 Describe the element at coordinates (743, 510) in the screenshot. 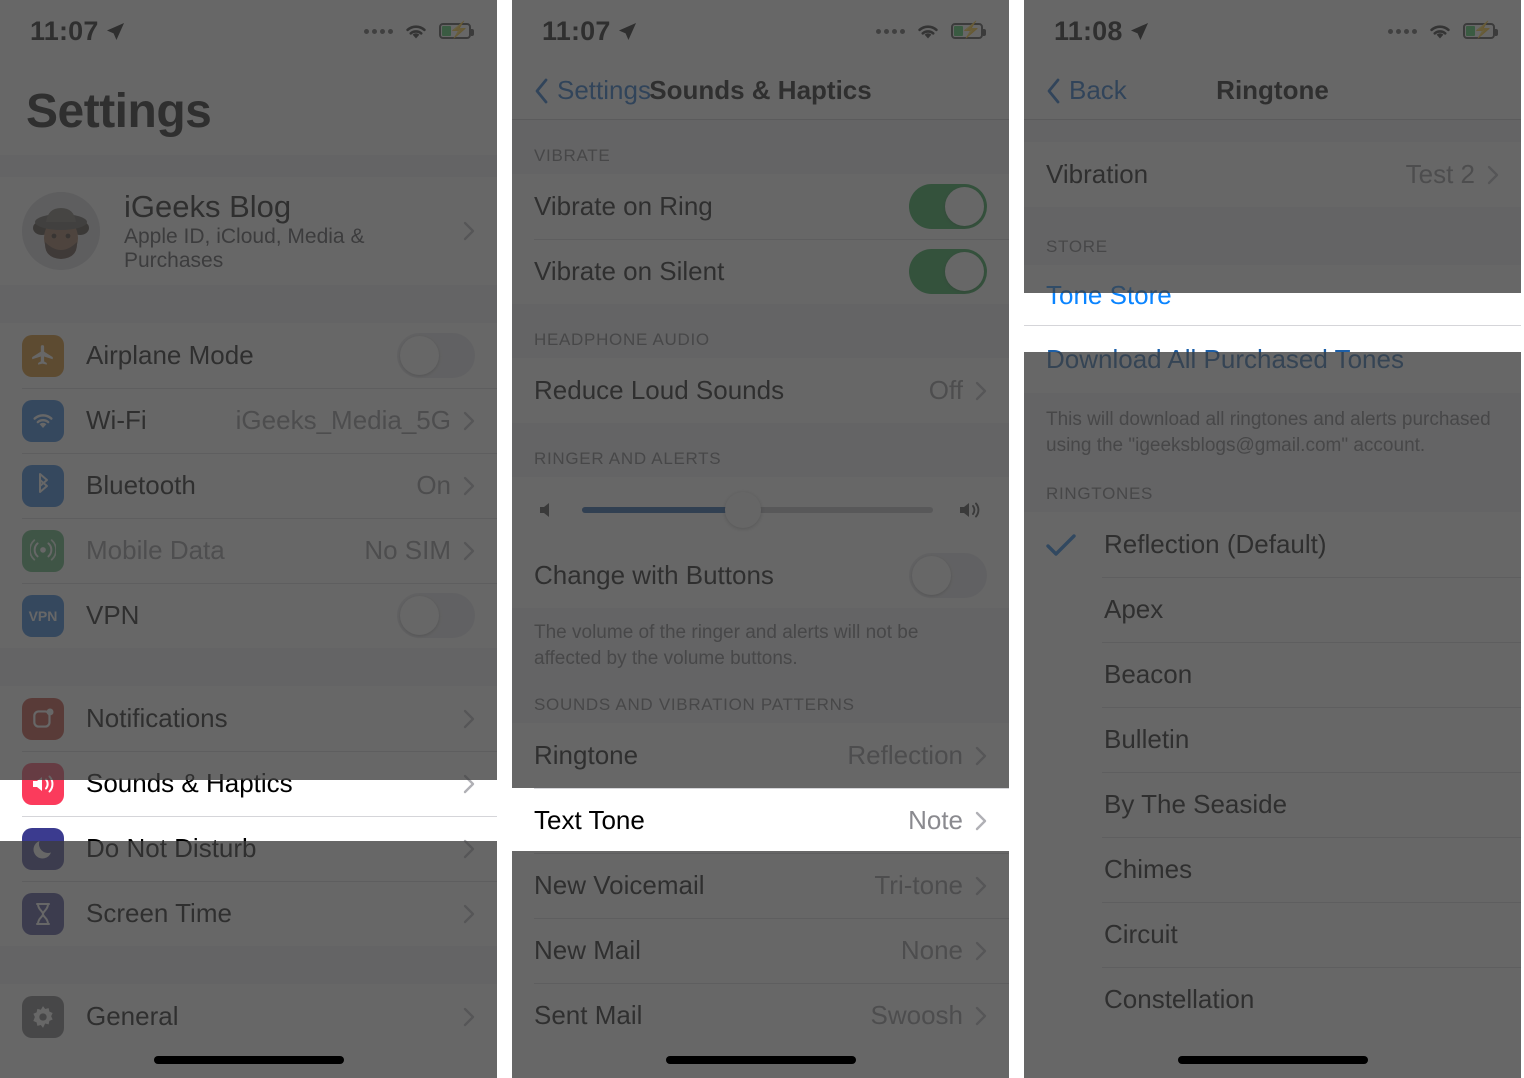

I see `slider-thumb` at that location.